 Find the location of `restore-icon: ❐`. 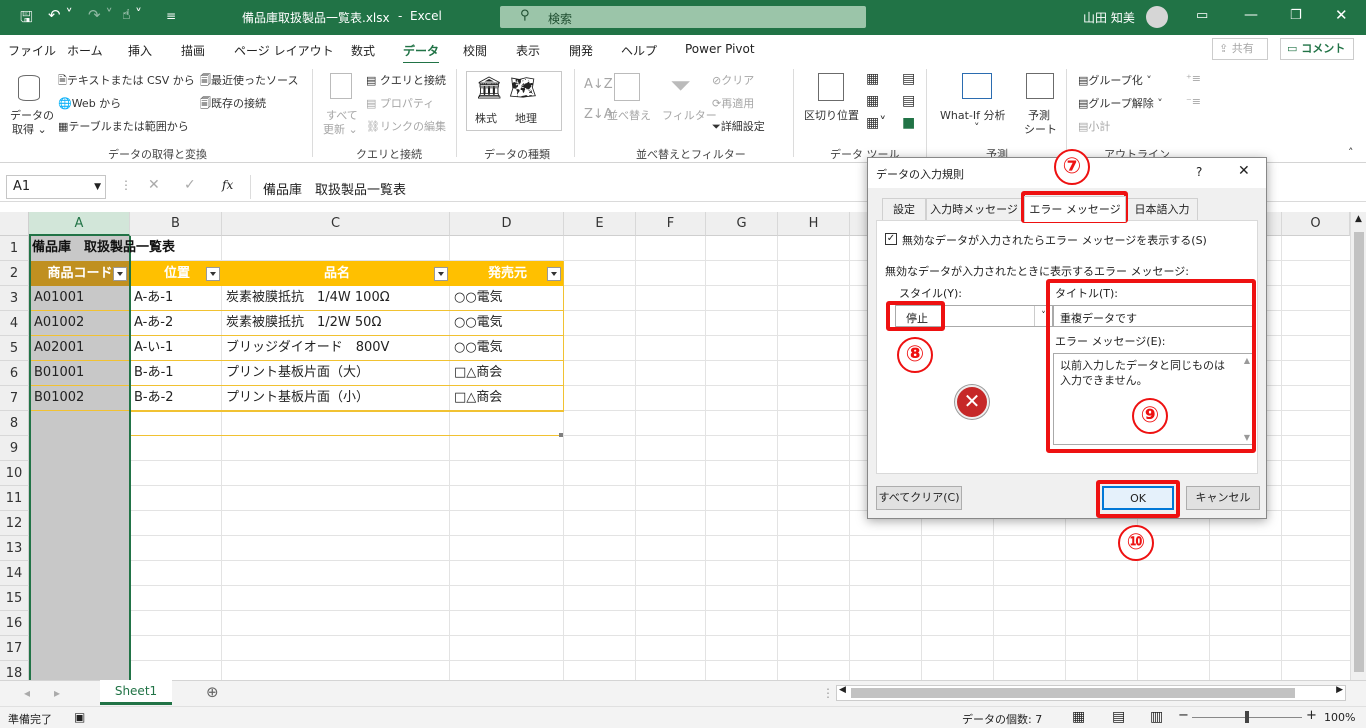

restore-icon: ❐ is located at coordinates (1296, 15).